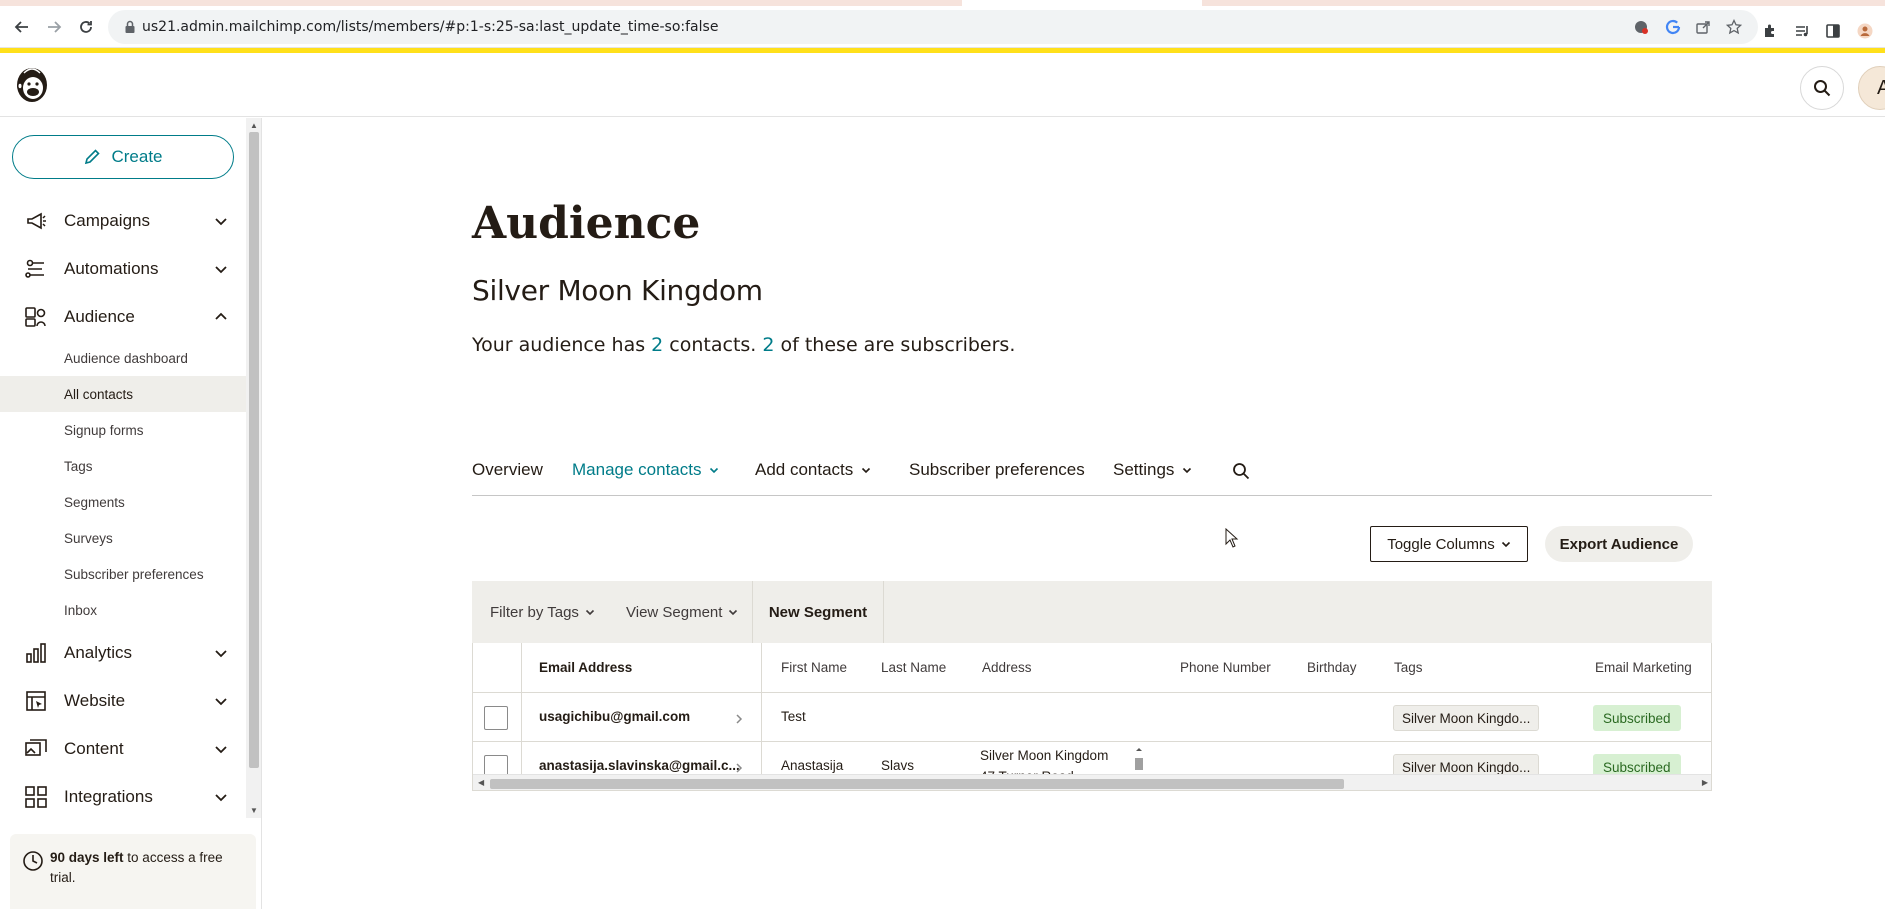 This screenshot has height=909, width=1885. What do you see at coordinates (585, 667) in the screenshot?
I see `column-header-email: Email Address` at bounding box center [585, 667].